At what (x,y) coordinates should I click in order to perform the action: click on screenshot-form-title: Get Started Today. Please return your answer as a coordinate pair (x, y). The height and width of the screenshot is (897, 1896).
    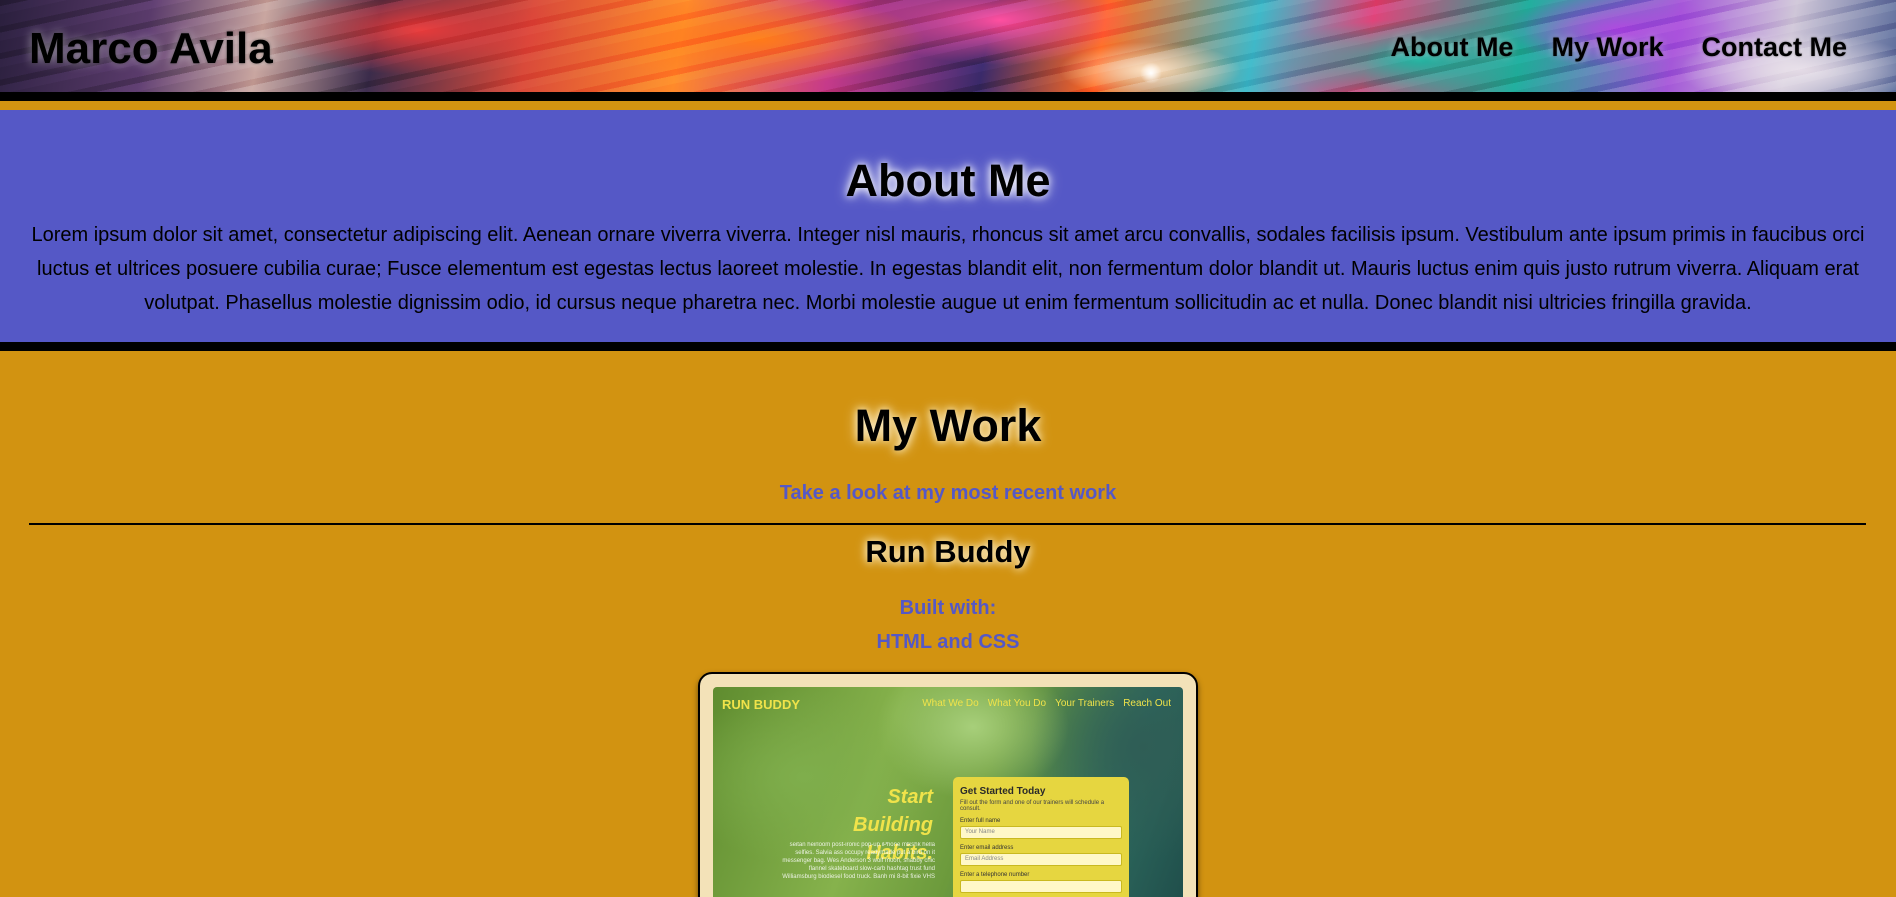
    Looking at the image, I should click on (1003, 791).